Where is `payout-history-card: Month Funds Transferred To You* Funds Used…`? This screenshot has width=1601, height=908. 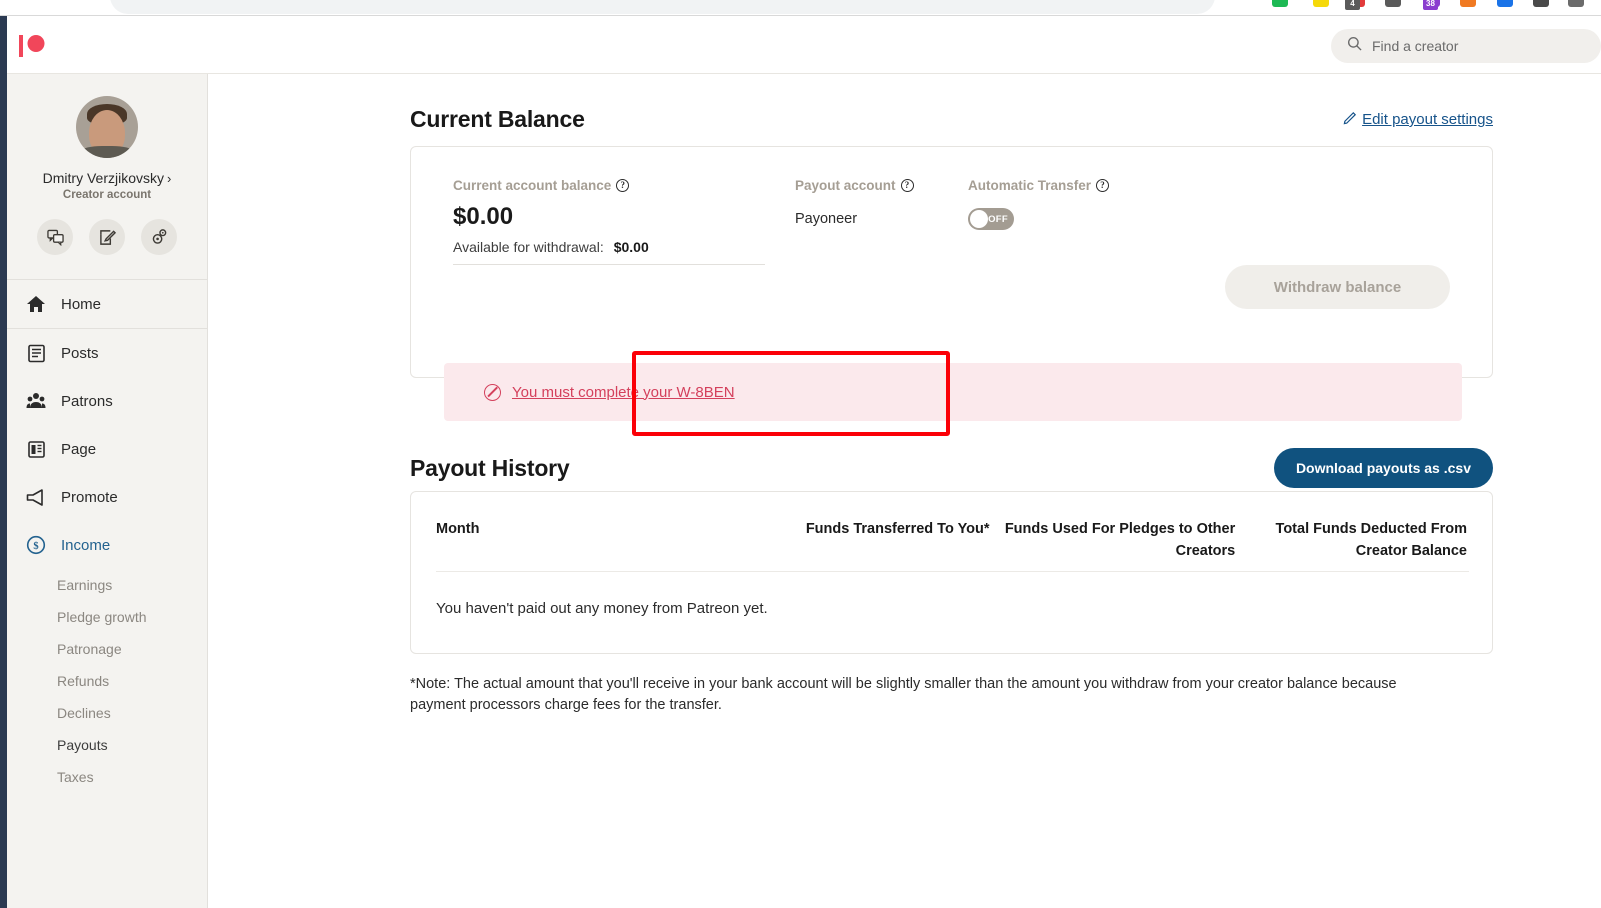 payout-history-card: Month Funds Transferred To You* Funds Used… is located at coordinates (951, 572).